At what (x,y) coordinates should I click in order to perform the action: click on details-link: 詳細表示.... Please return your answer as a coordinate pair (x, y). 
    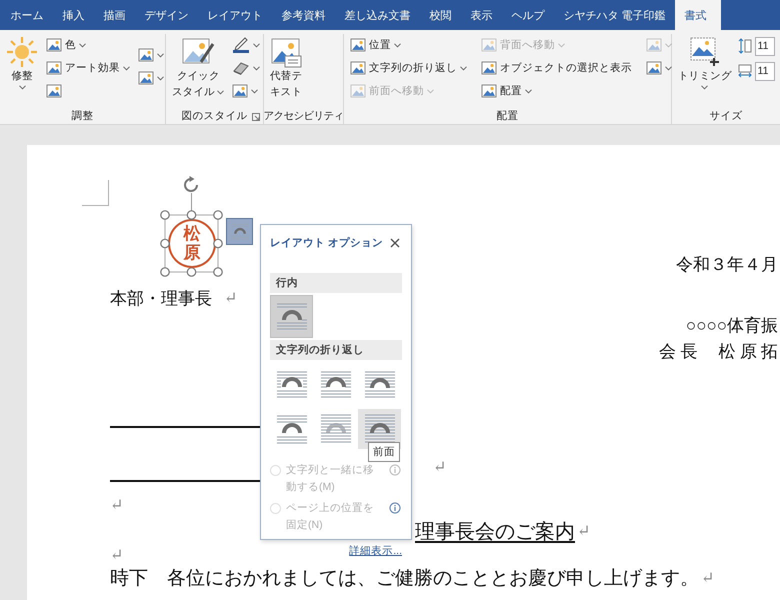
    Looking at the image, I should click on (375, 551).